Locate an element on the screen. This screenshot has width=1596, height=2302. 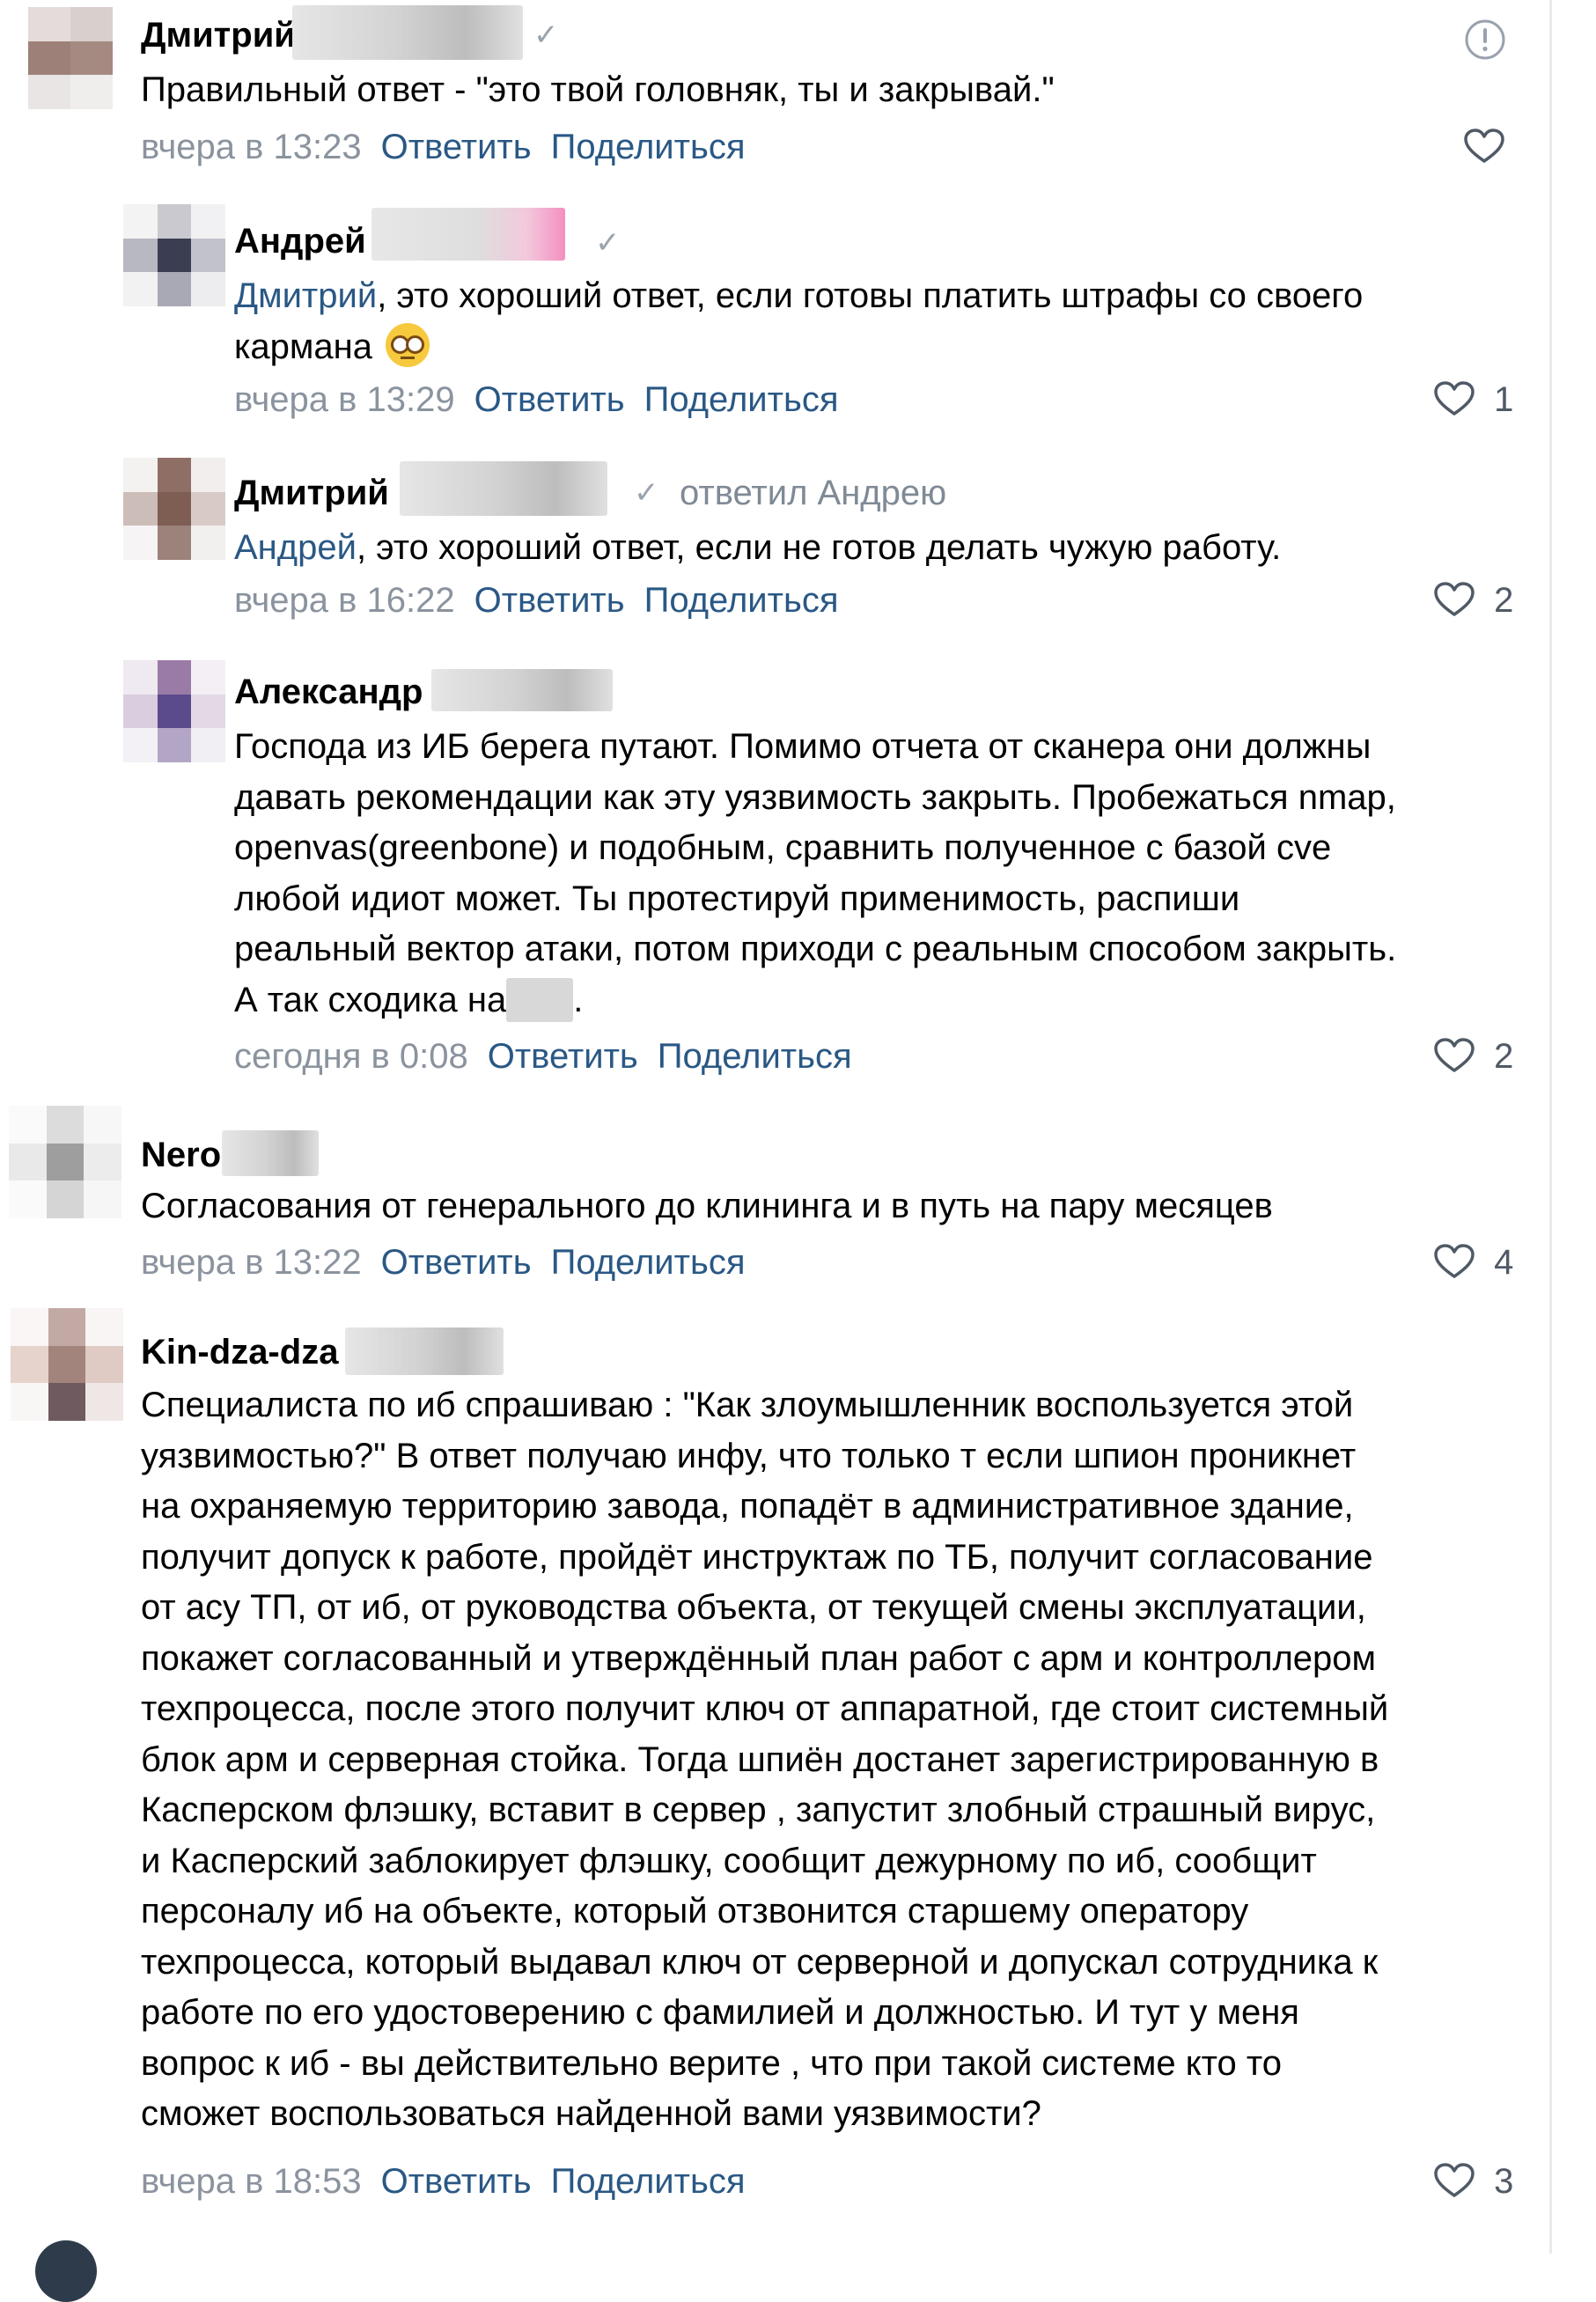
like-button is located at coordinates (1484, 147).